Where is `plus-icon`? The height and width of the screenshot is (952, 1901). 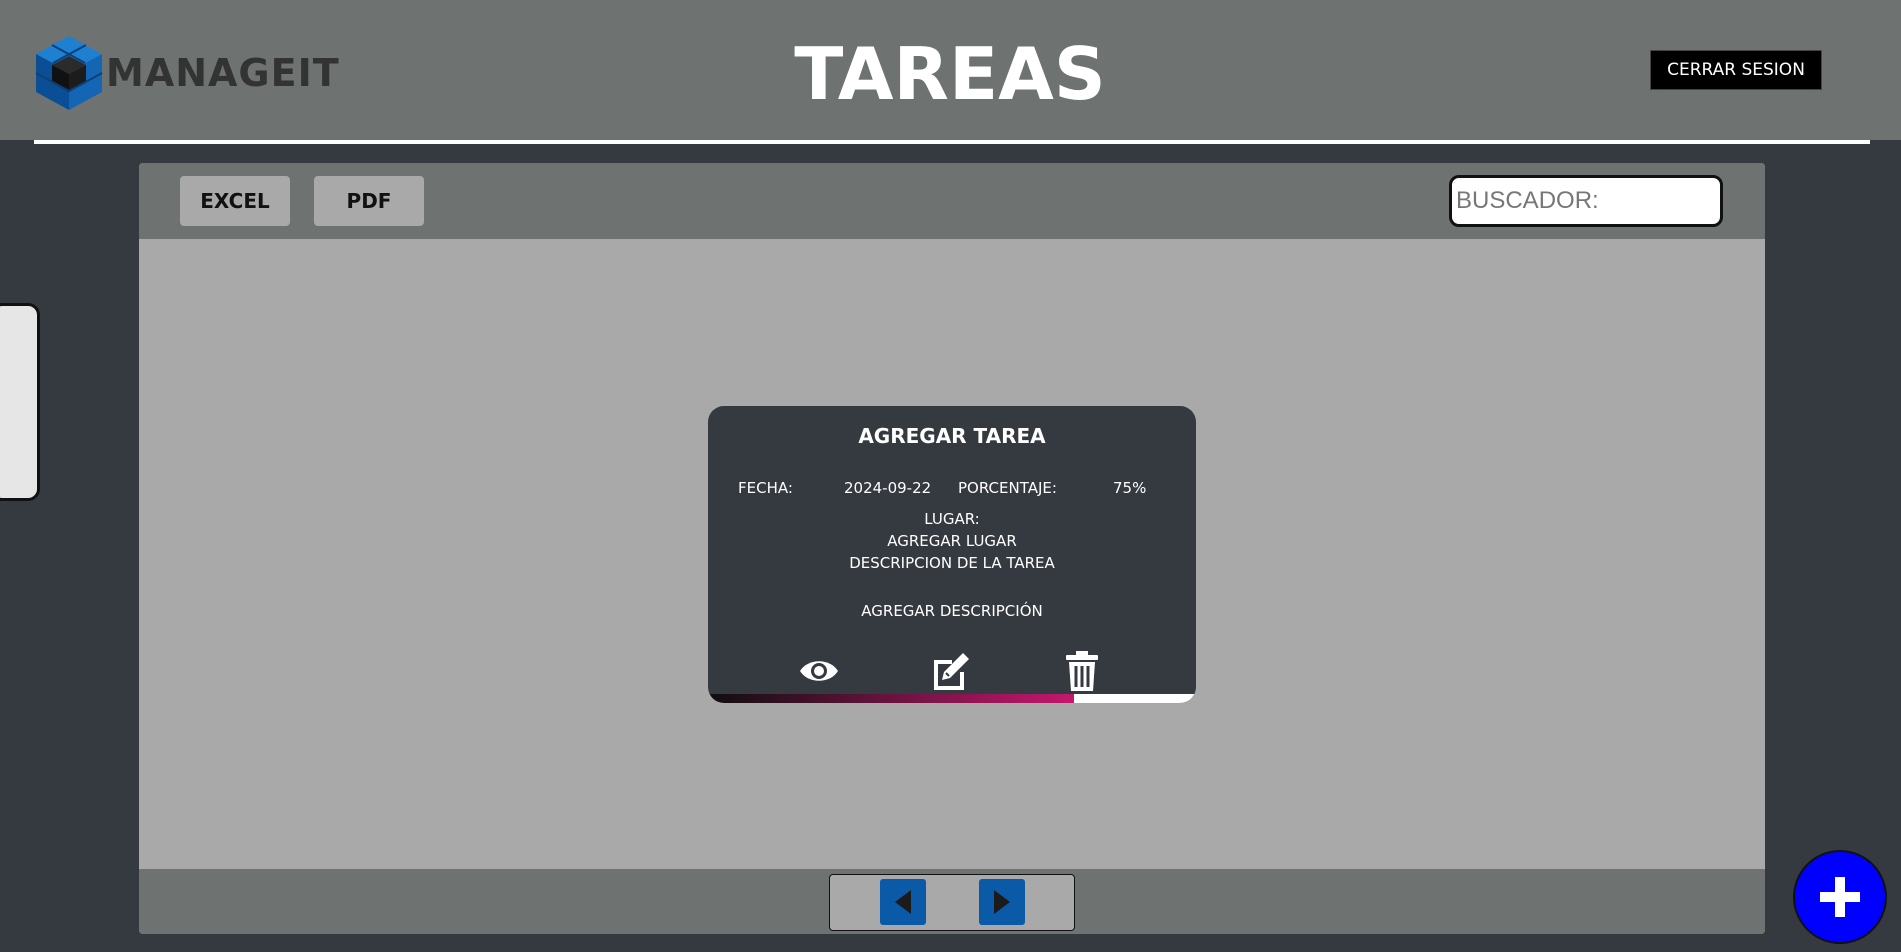 plus-icon is located at coordinates (1840, 897).